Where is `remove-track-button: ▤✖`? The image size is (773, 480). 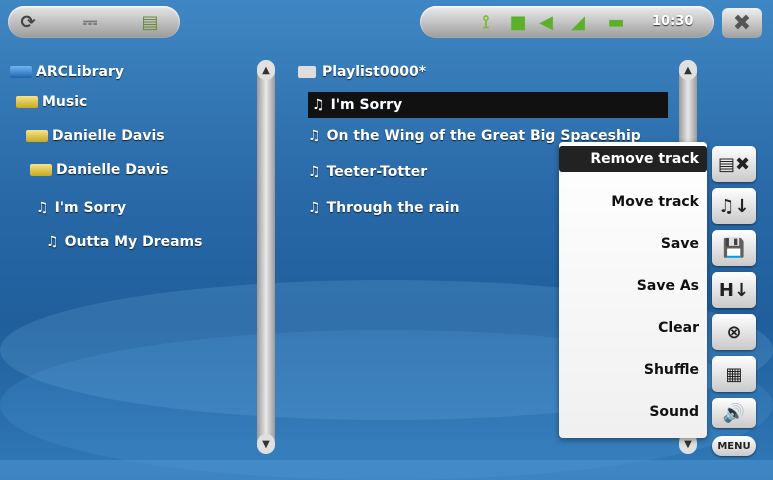 remove-track-button: ▤✖ is located at coordinates (734, 164).